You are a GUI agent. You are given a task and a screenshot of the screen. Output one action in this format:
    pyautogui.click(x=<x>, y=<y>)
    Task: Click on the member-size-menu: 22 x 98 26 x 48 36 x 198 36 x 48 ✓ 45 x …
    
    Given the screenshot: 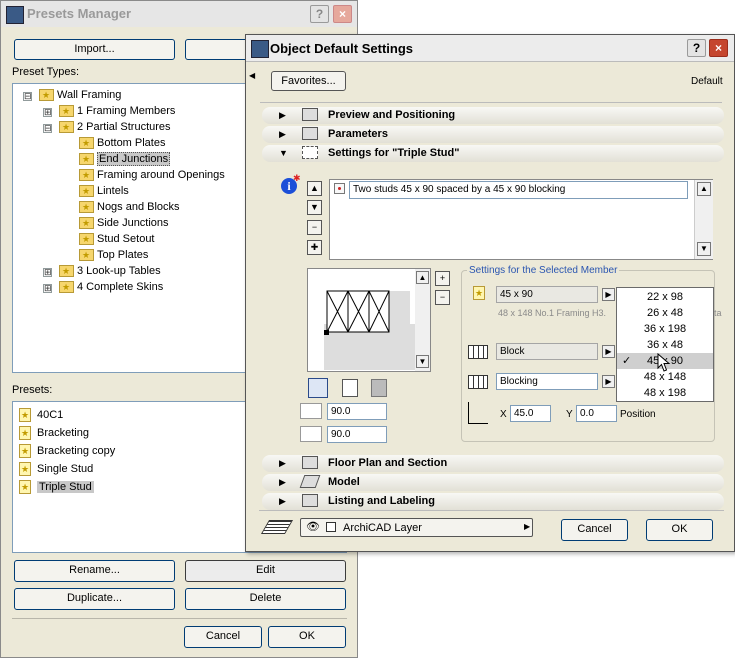 What is the action you would take?
    pyautogui.click(x=665, y=344)
    